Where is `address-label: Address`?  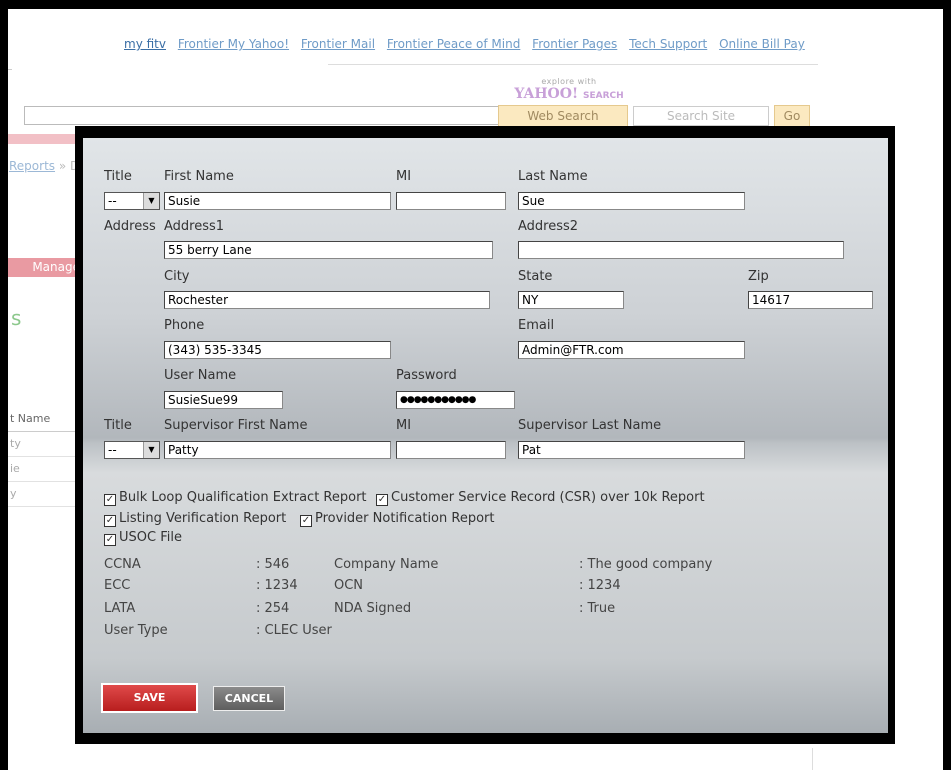 address-label: Address is located at coordinates (130, 226).